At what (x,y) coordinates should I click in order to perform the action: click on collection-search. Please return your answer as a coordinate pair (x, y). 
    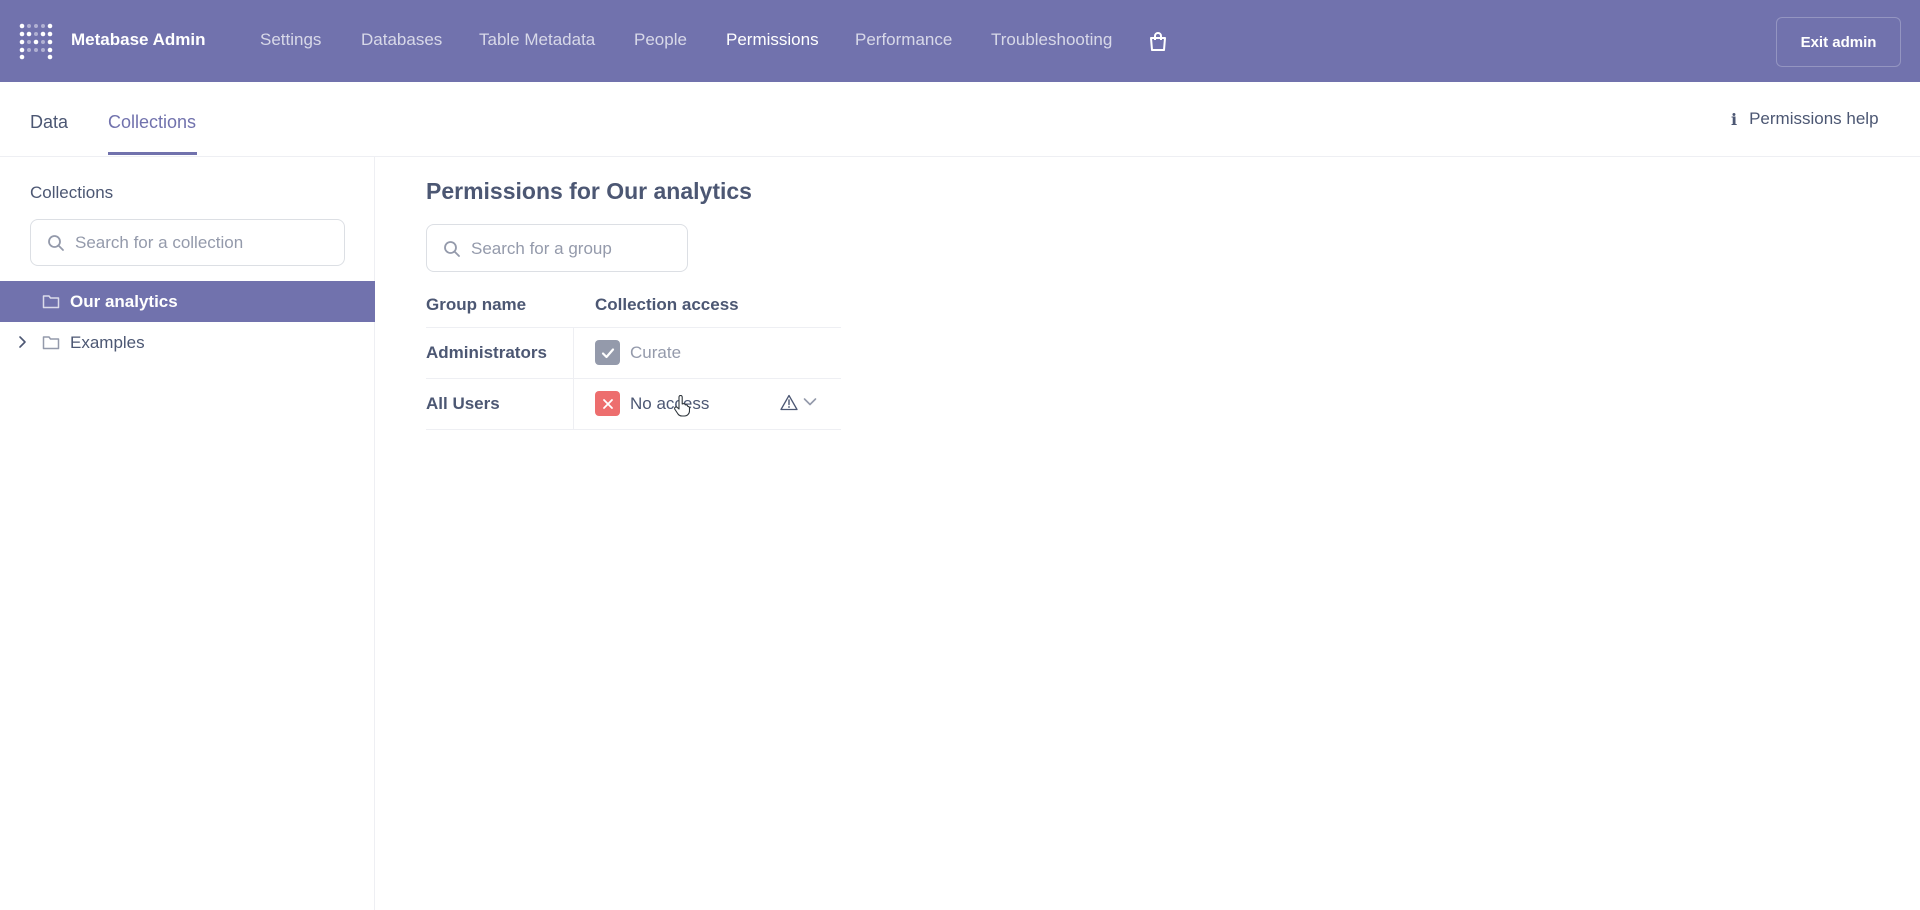
    Looking at the image, I should click on (187, 242).